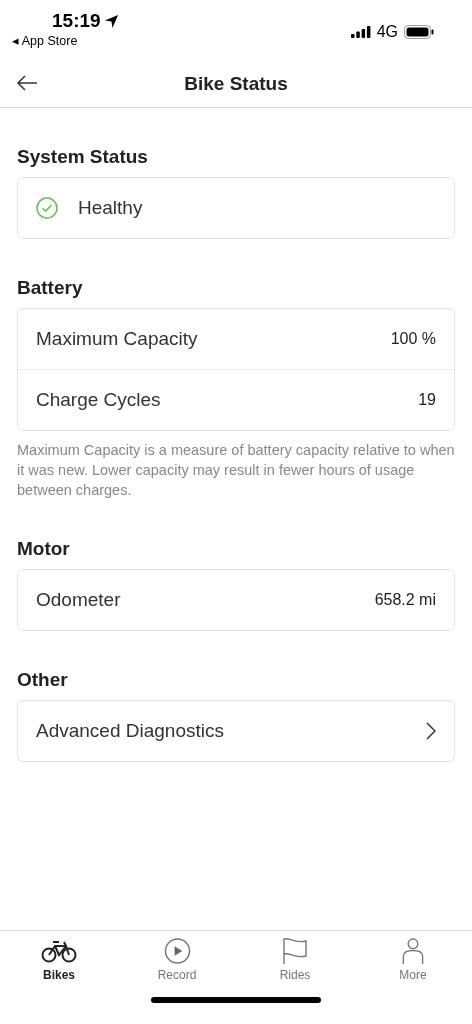 Image resolution: width=472 pixels, height=1024 pixels. What do you see at coordinates (44, 549) in the screenshot?
I see `section-title: Motor` at bounding box center [44, 549].